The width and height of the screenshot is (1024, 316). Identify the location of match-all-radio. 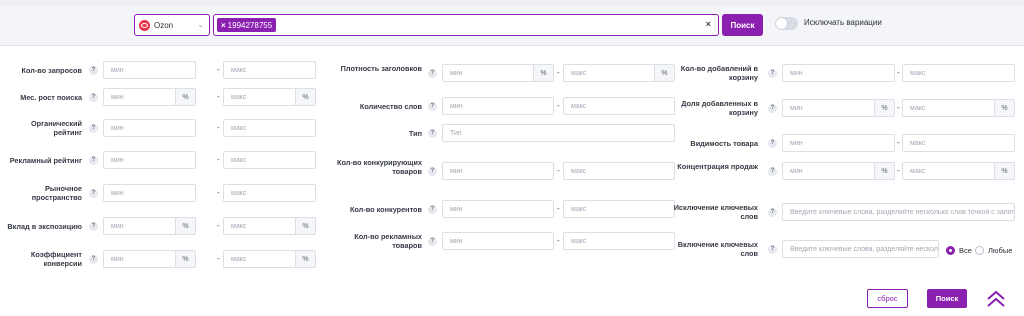
(950, 250).